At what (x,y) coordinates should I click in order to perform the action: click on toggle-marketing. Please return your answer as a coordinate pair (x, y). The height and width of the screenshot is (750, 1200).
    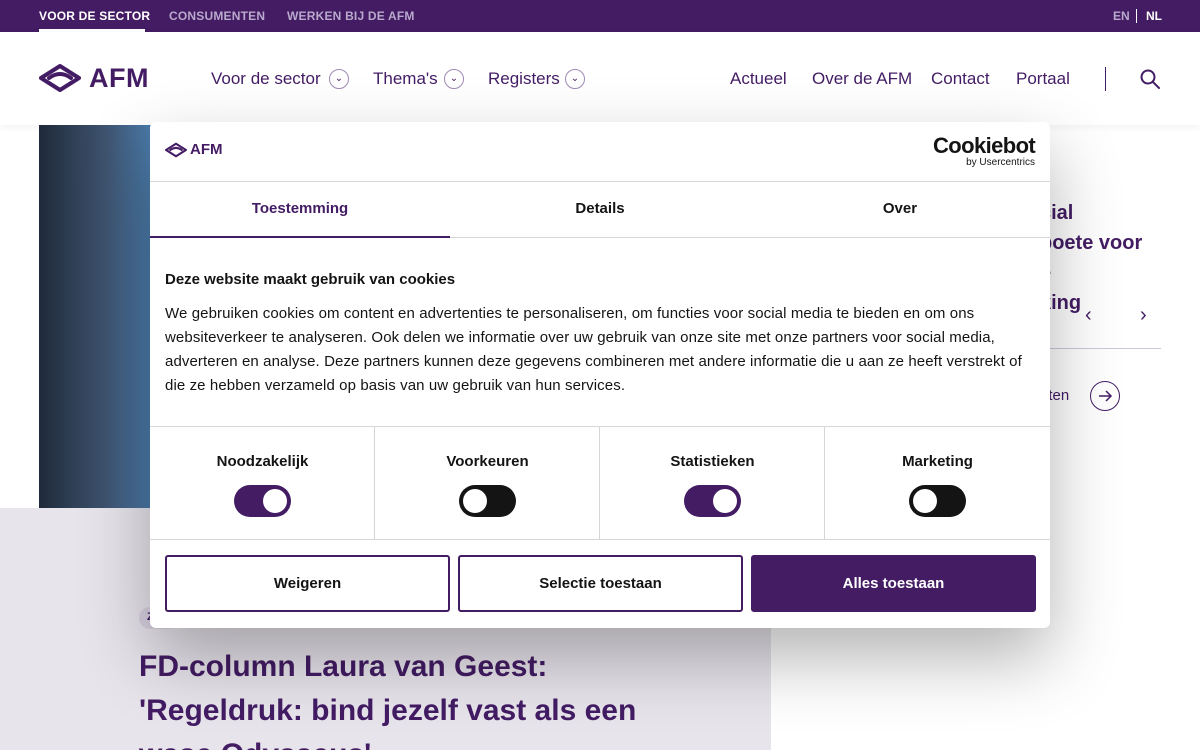
    Looking at the image, I should click on (937, 501).